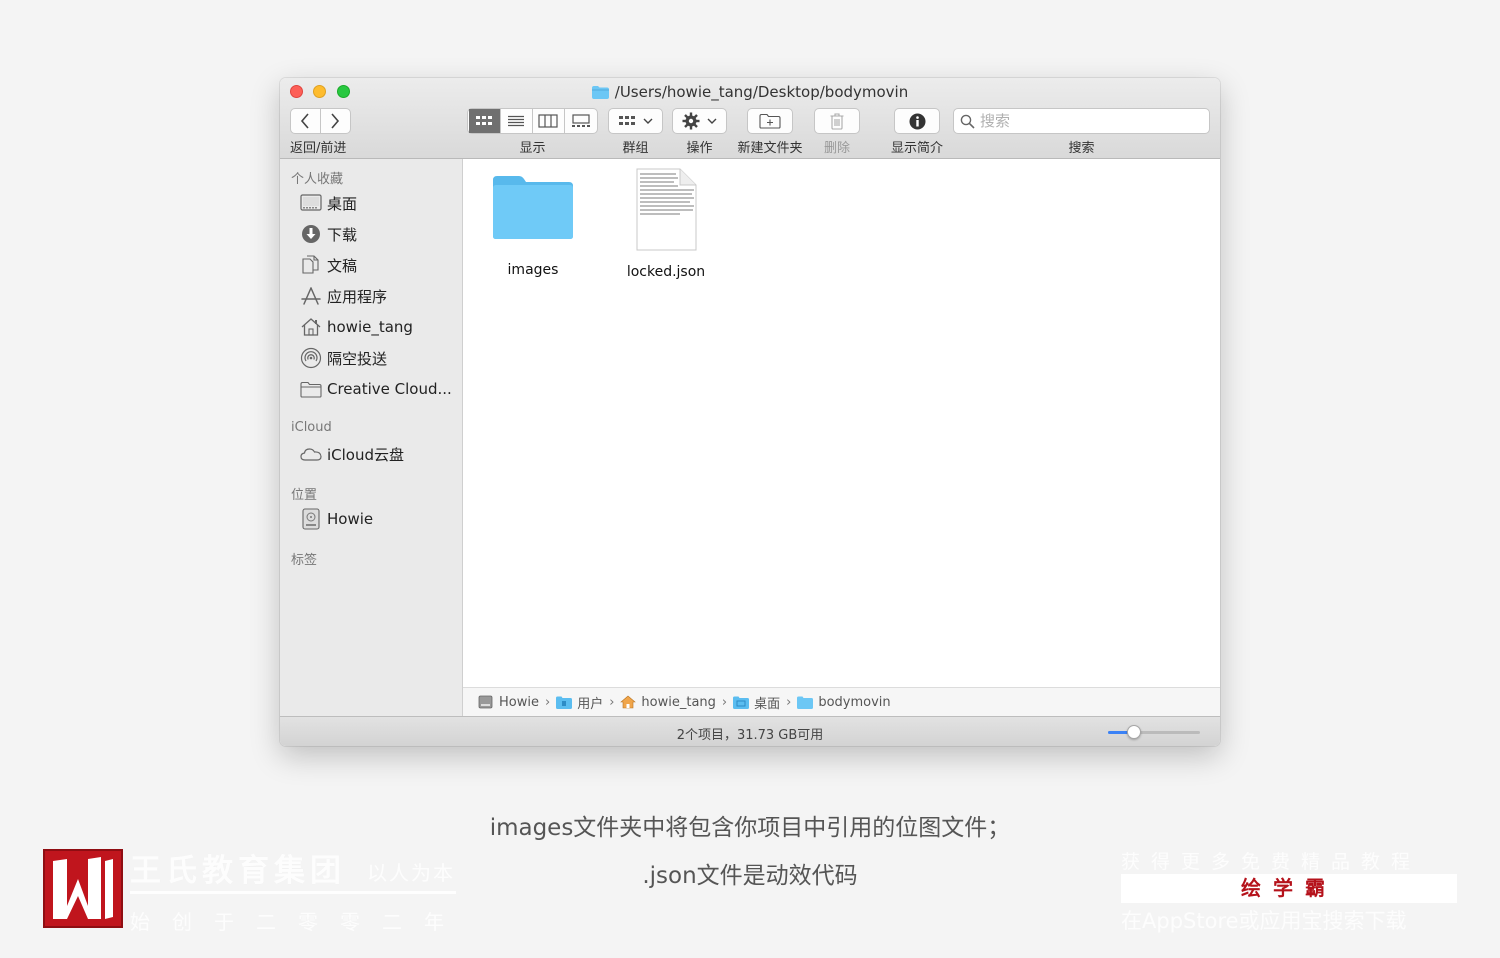 This screenshot has width=1500, height=958. I want to click on promo-top-text: 获得更多免费精品教程, so click(1271, 862).